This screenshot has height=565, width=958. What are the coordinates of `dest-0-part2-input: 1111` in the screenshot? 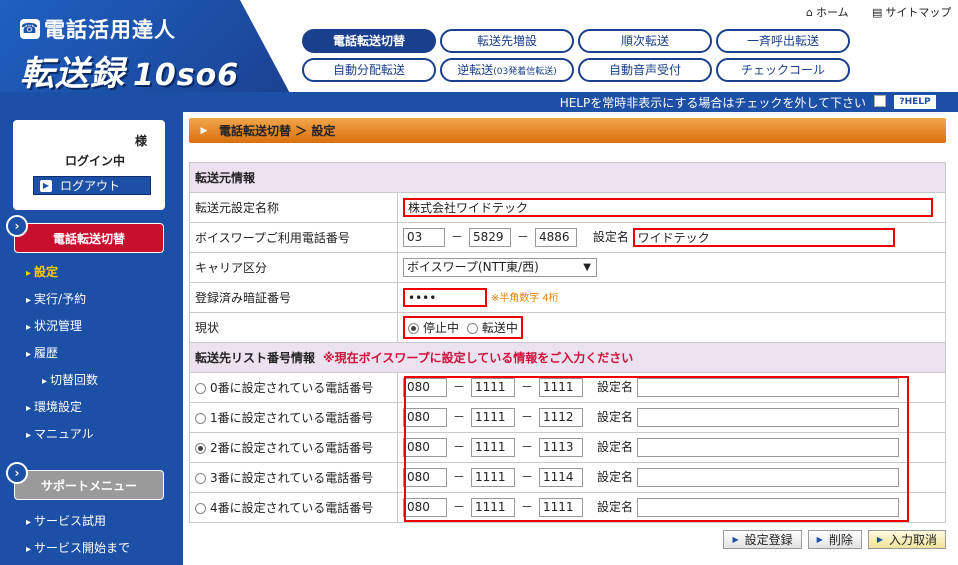 It's located at (493, 387).